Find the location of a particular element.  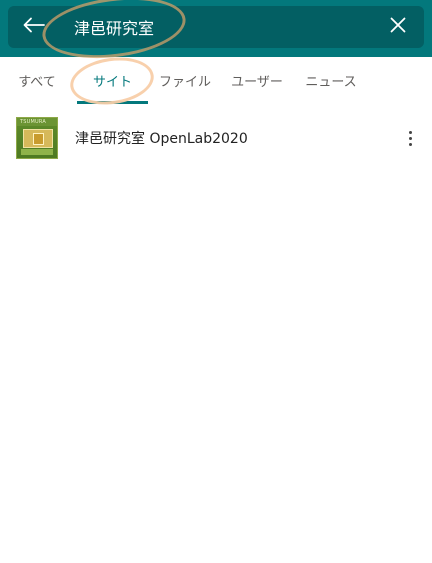

more-options-button is located at coordinates (410, 138).